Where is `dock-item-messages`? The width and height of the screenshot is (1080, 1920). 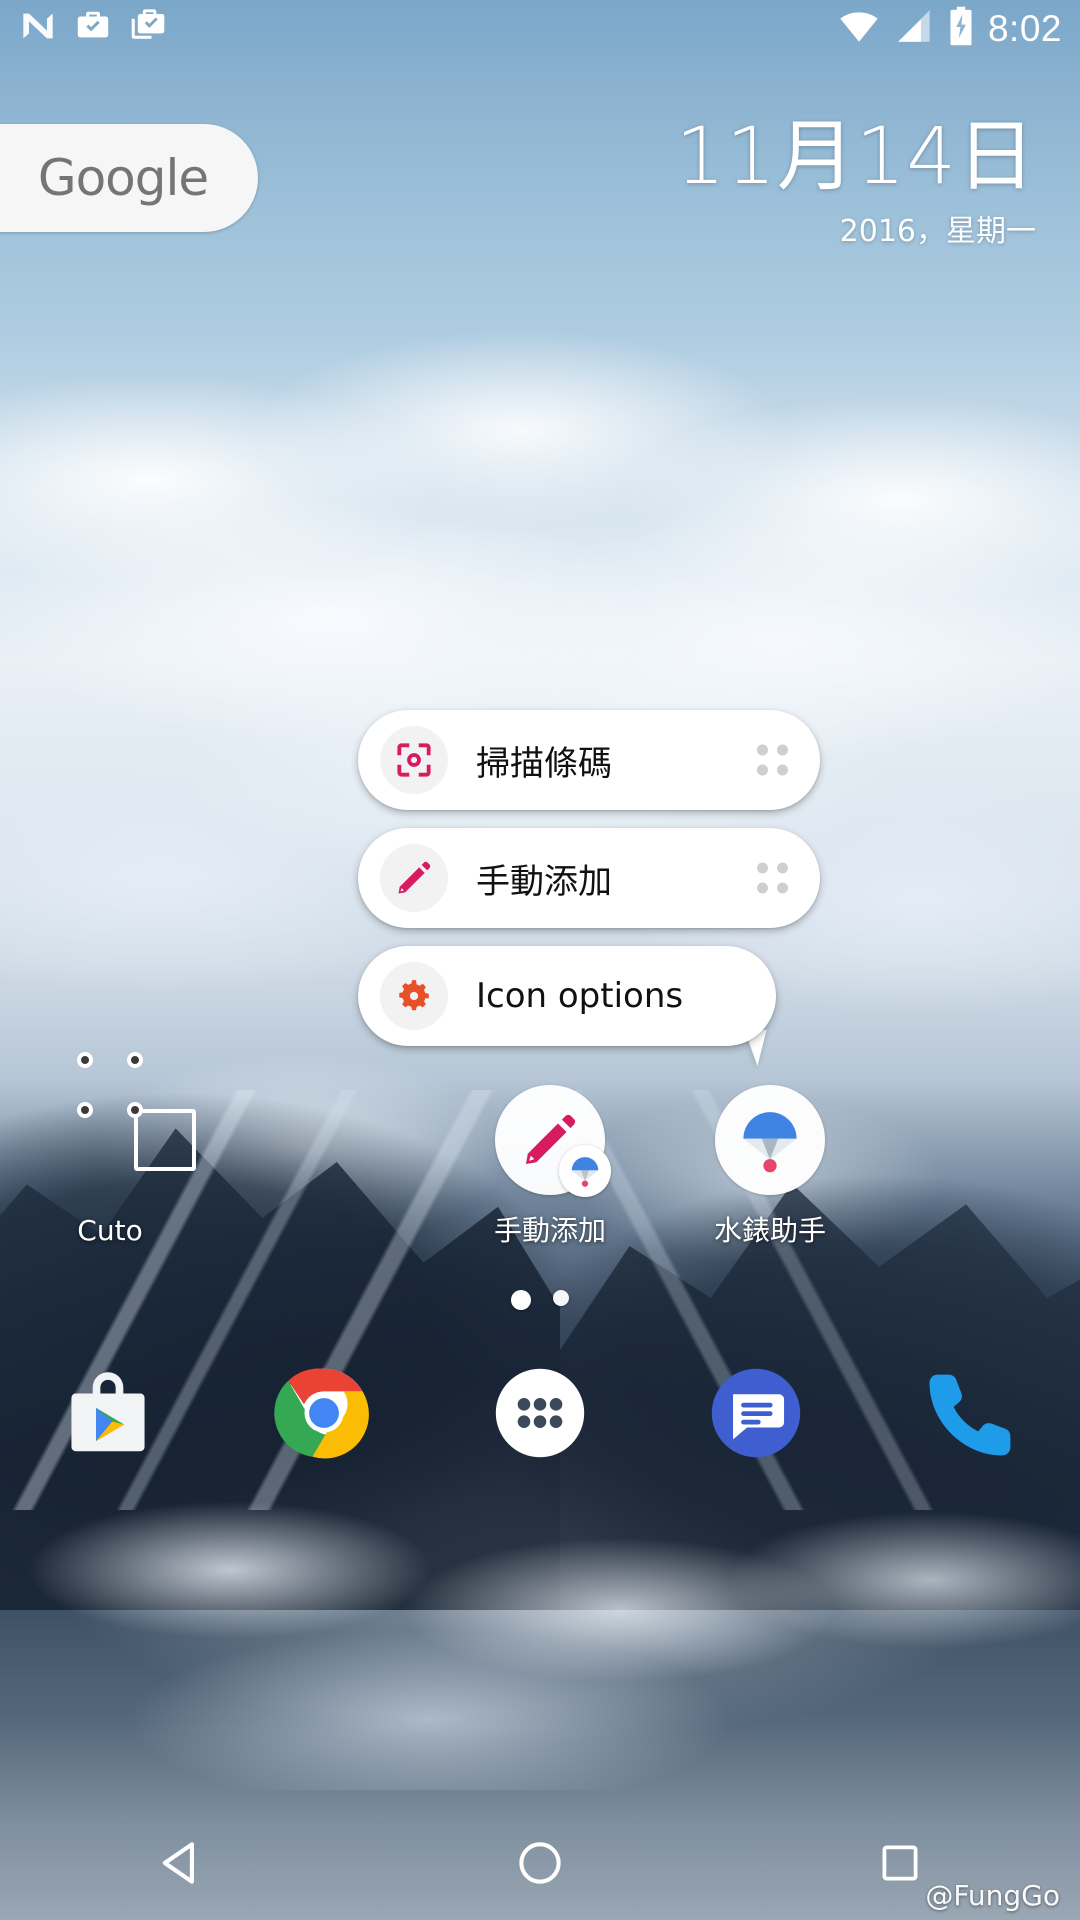
dock-item-messages is located at coordinates (756, 1415).